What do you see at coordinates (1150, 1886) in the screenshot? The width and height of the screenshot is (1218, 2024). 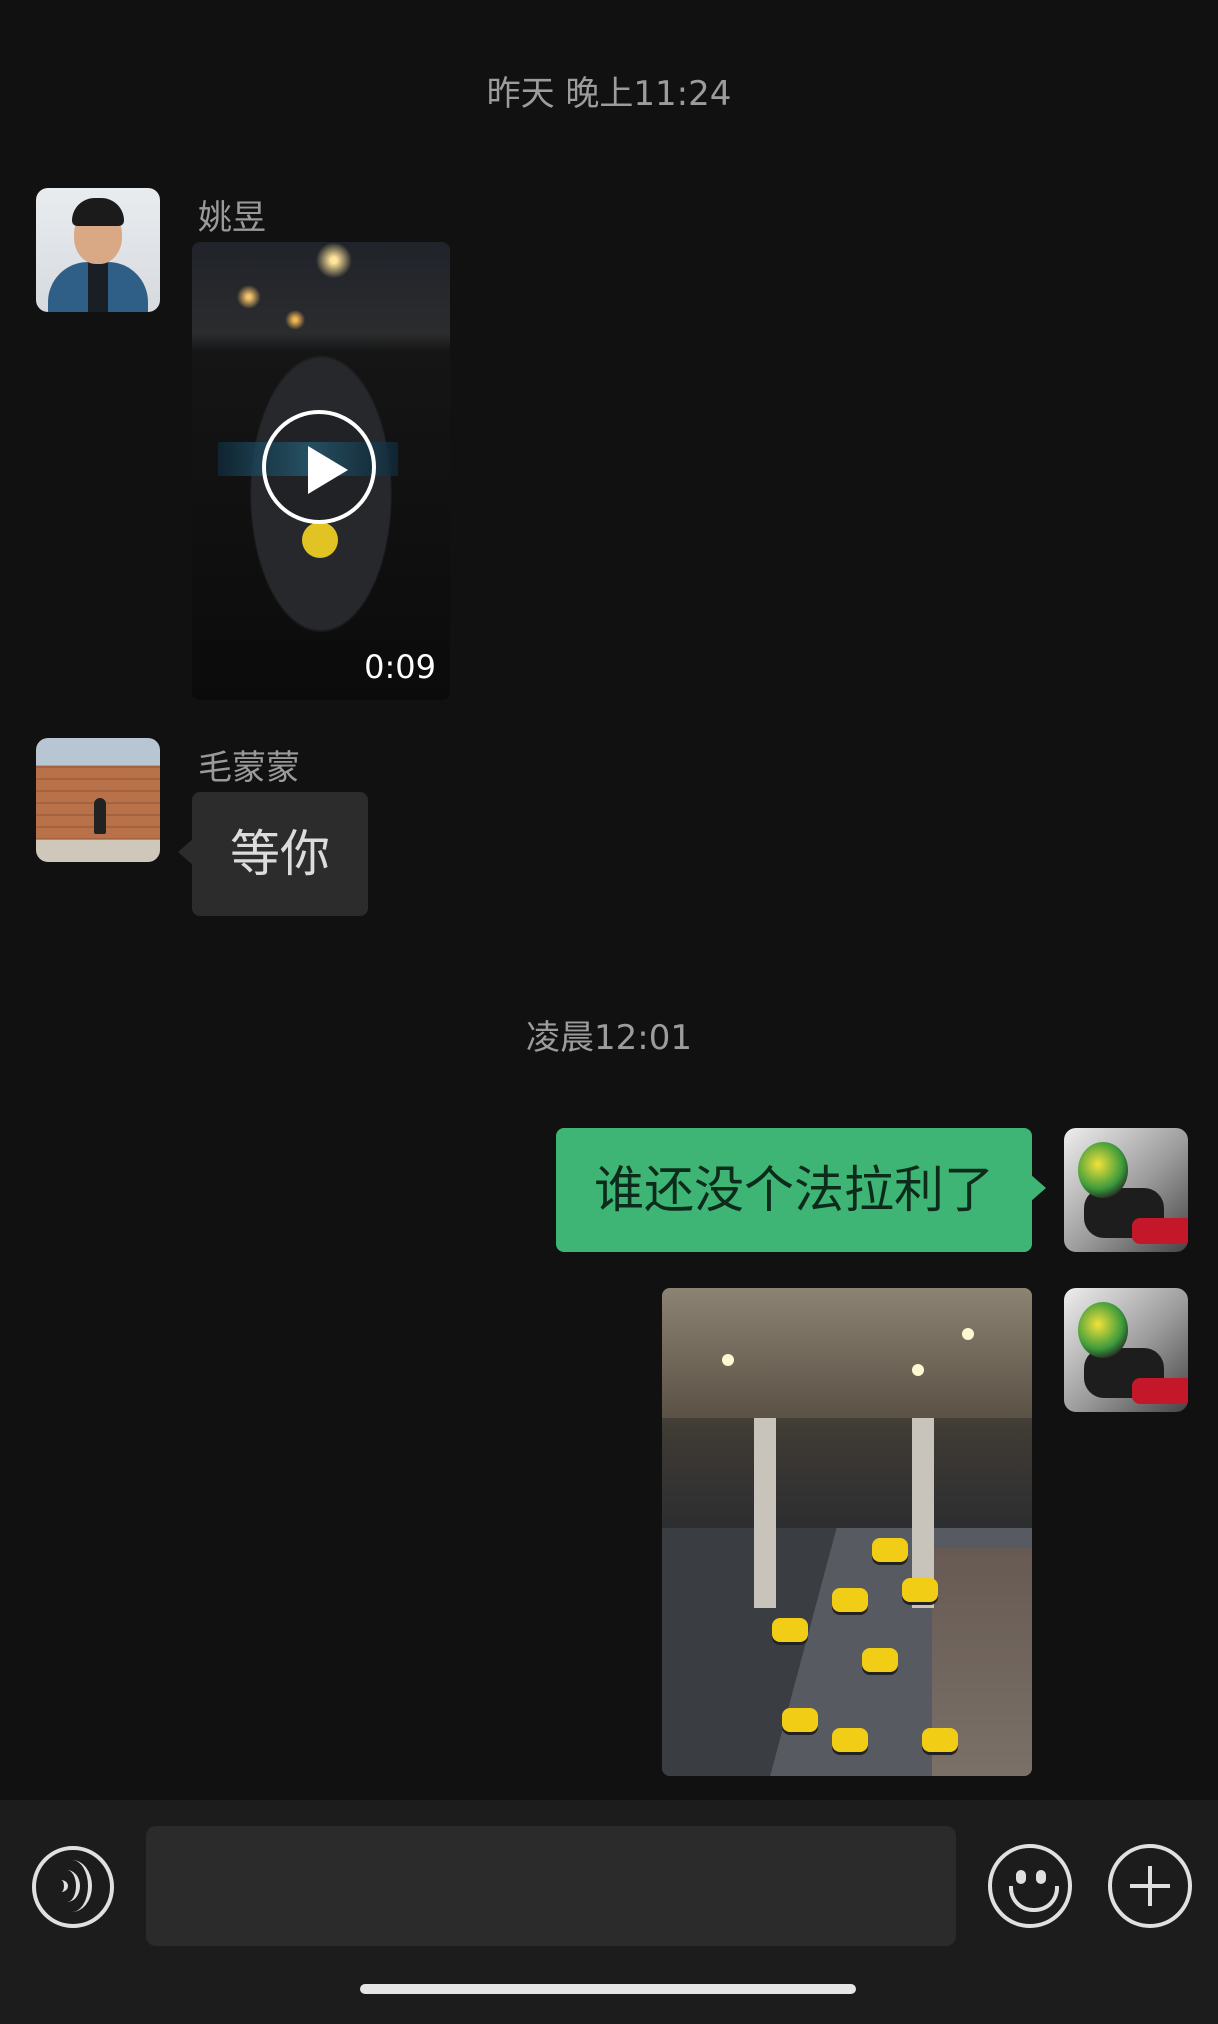 I see `plus-icon` at bounding box center [1150, 1886].